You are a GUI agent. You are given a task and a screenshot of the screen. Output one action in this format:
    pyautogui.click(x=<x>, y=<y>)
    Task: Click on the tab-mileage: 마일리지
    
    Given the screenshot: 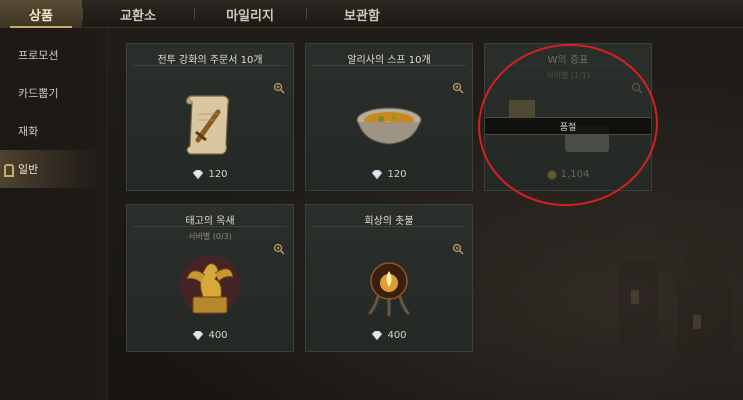 What is the action you would take?
    pyautogui.click(x=250, y=14)
    